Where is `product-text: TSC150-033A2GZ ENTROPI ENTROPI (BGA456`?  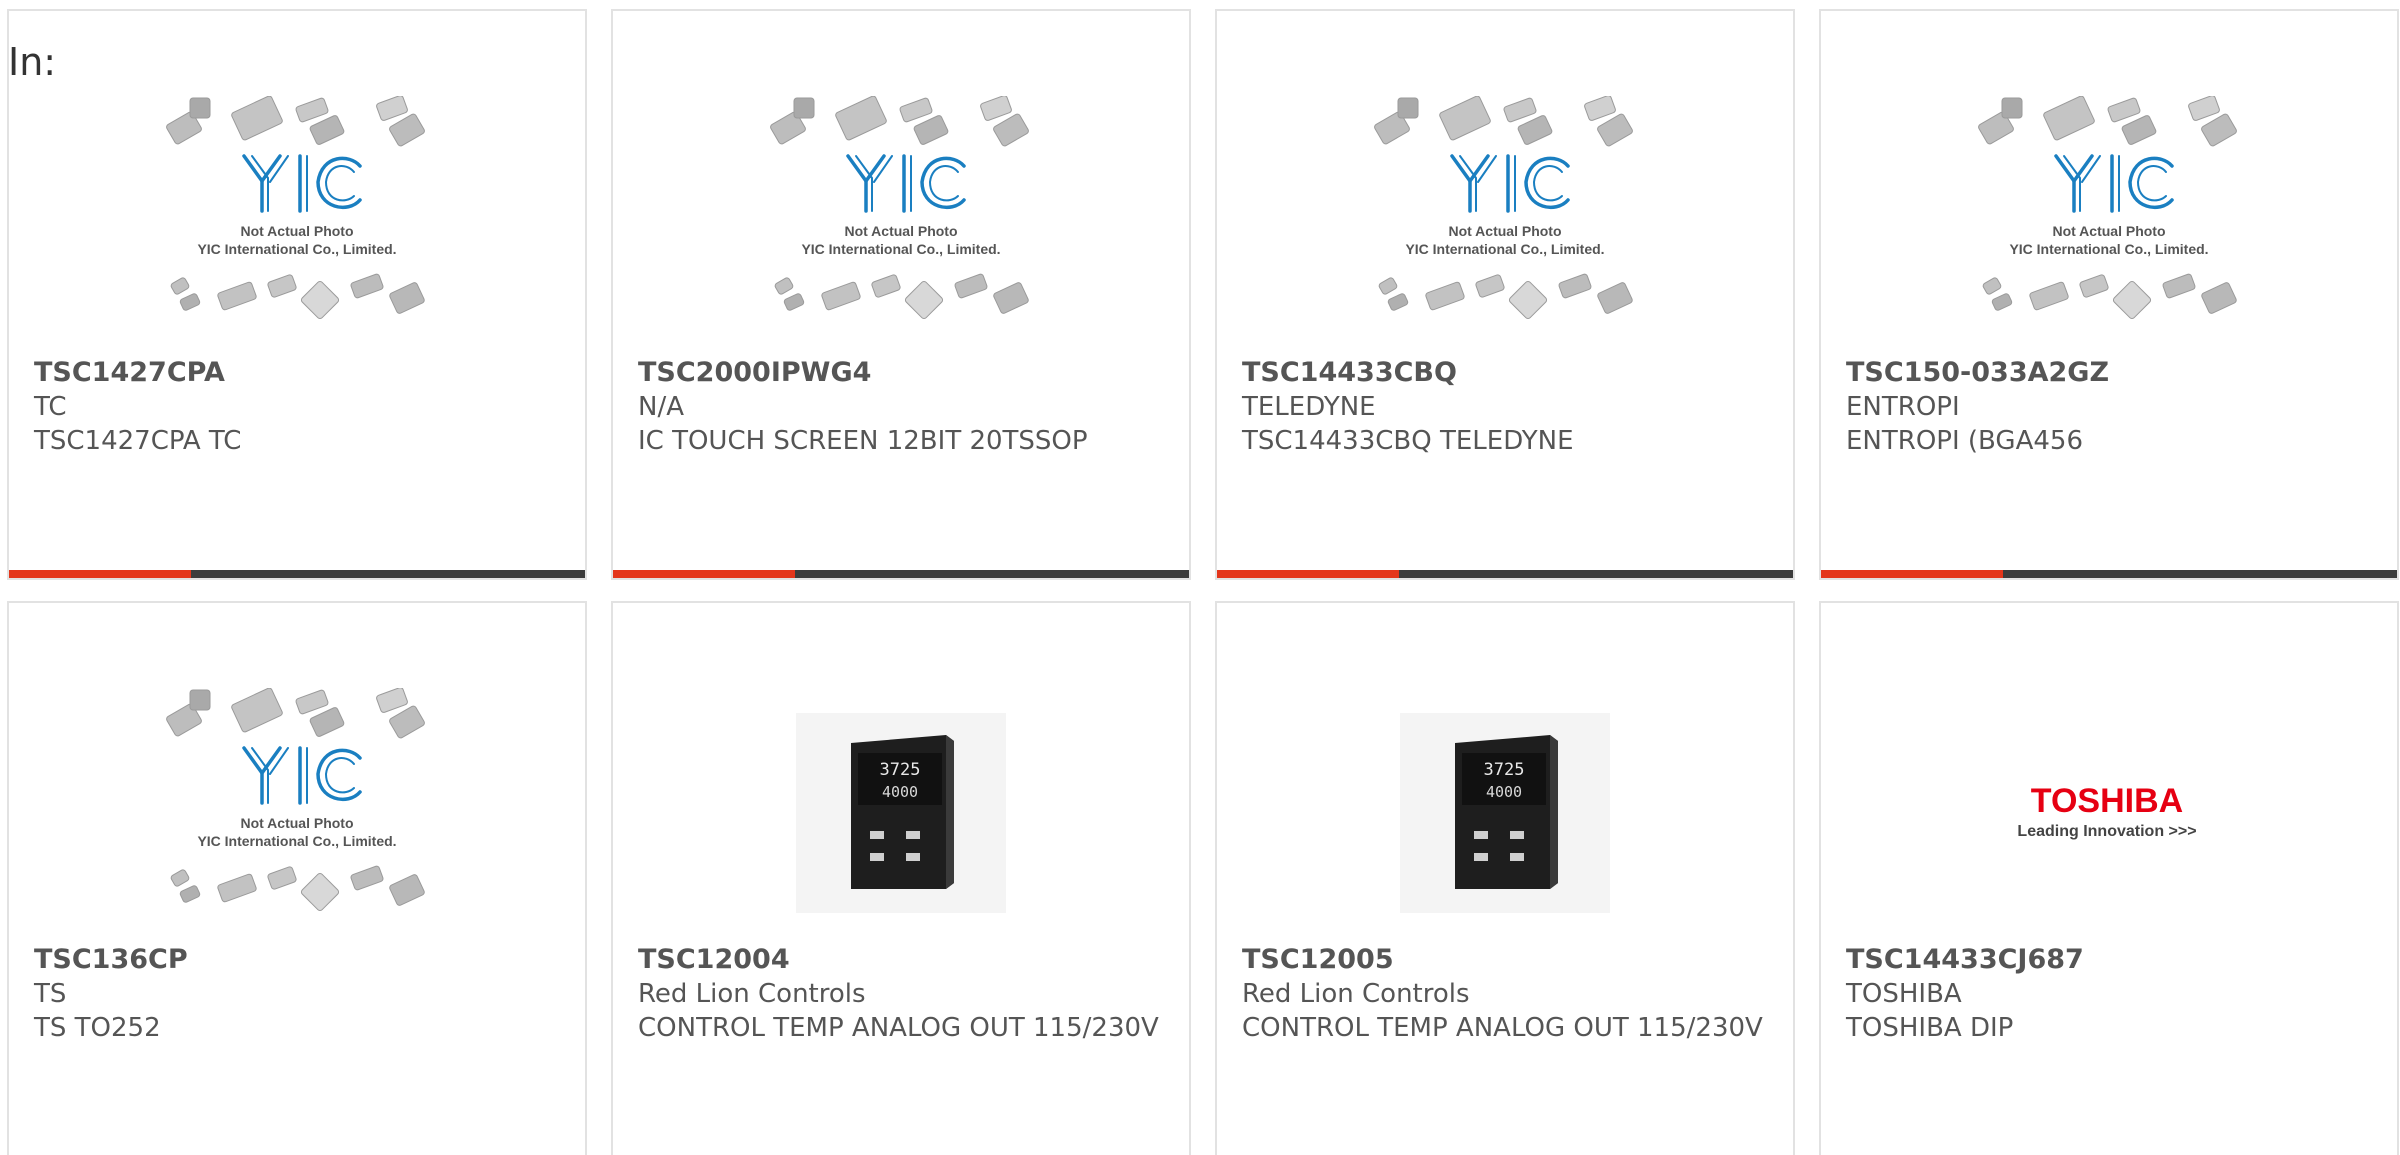 product-text: TSC150-033A2GZ ENTROPI ENTROPI (BGA456 is located at coordinates (2111, 407).